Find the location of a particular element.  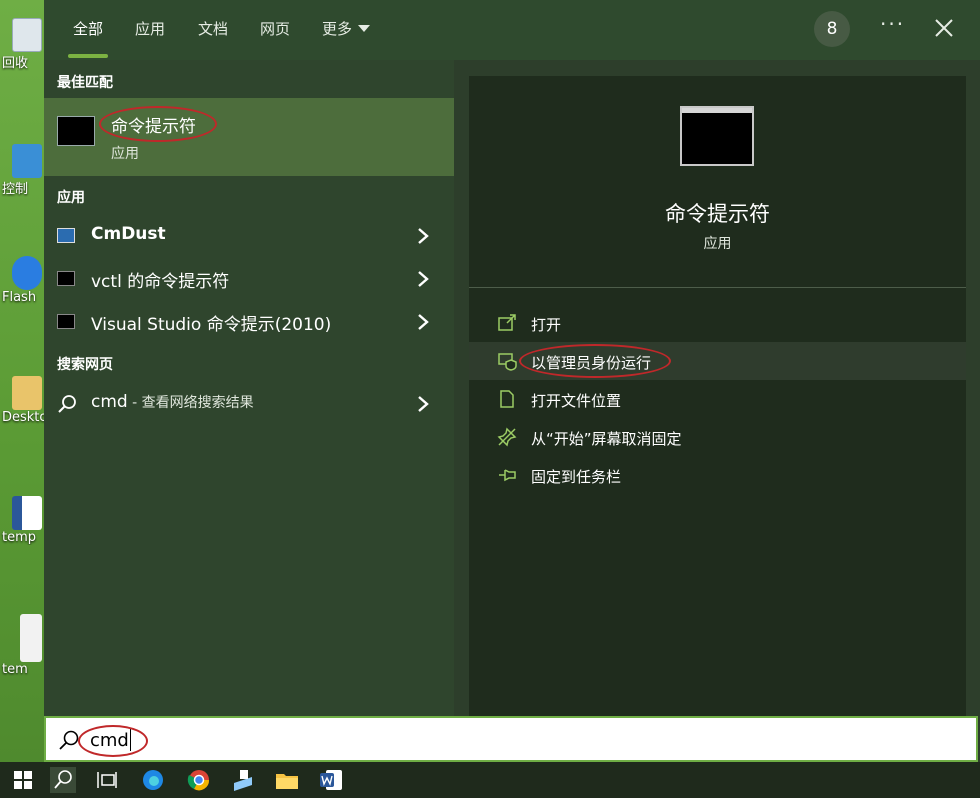

tab-more: 更多 is located at coordinates (346, 28).